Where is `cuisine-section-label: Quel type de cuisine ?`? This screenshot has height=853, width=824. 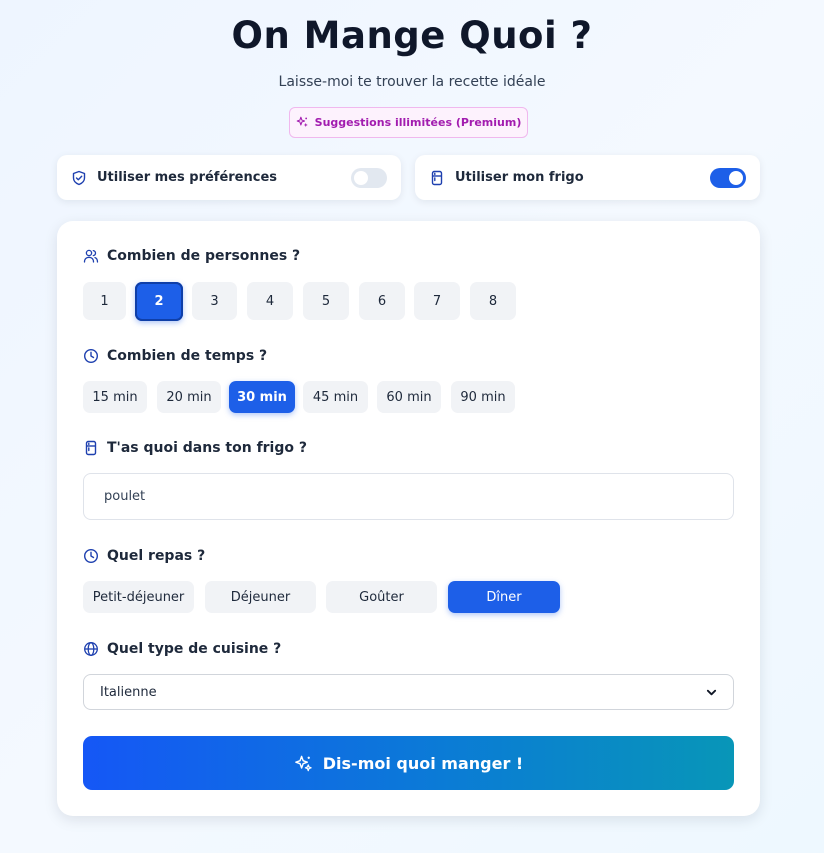
cuisine-section-label: Quel type de cuisine ? is located at coordinates (182, 649).